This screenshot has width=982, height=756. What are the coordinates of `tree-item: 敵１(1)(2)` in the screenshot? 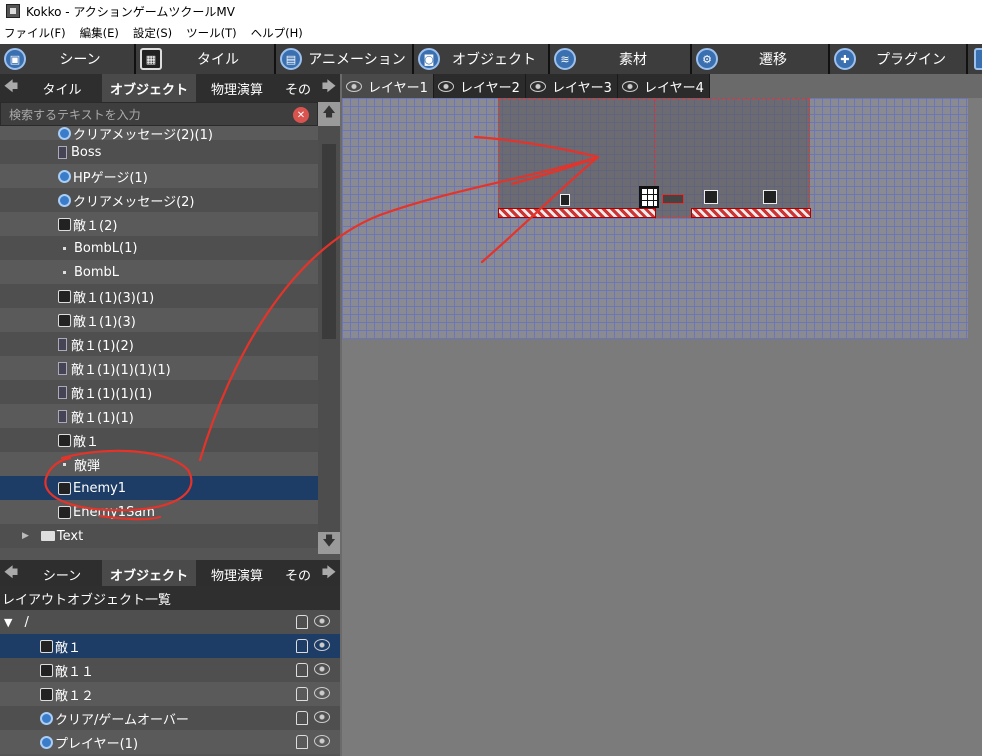 It's located at (159, 344).